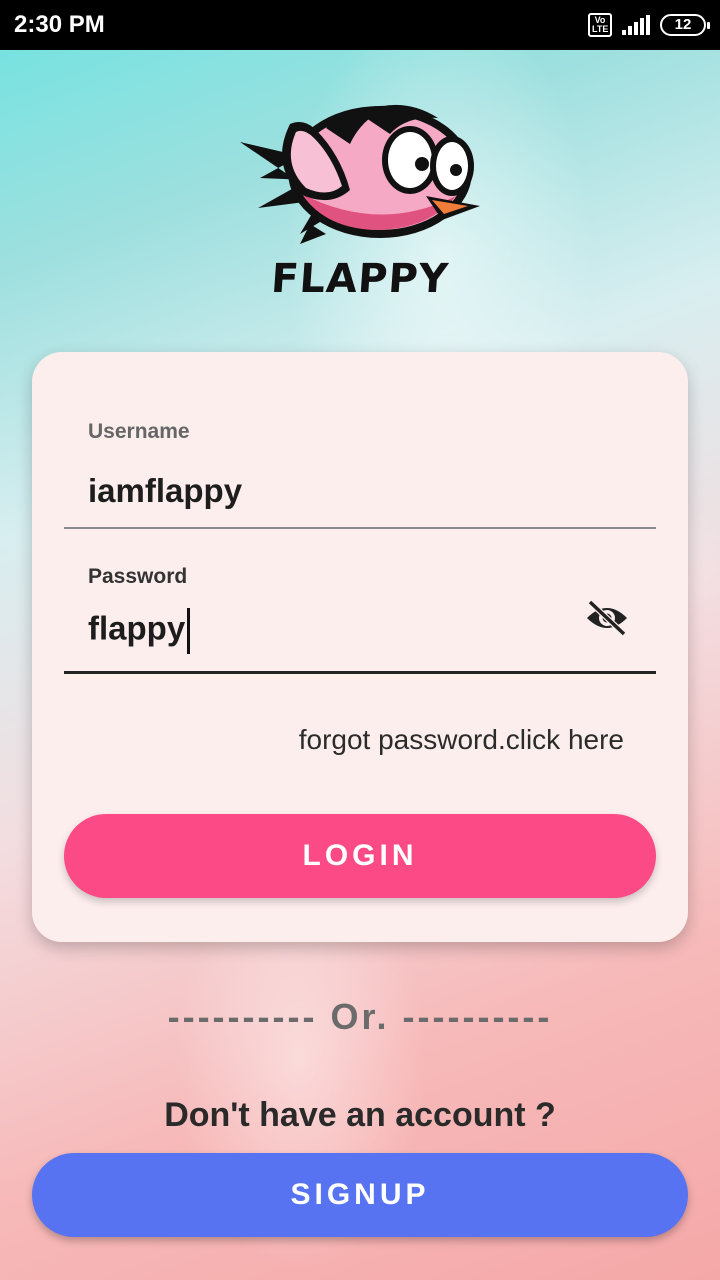  I want to click on status-icons: Vo LTE 12, so click(649, 25).